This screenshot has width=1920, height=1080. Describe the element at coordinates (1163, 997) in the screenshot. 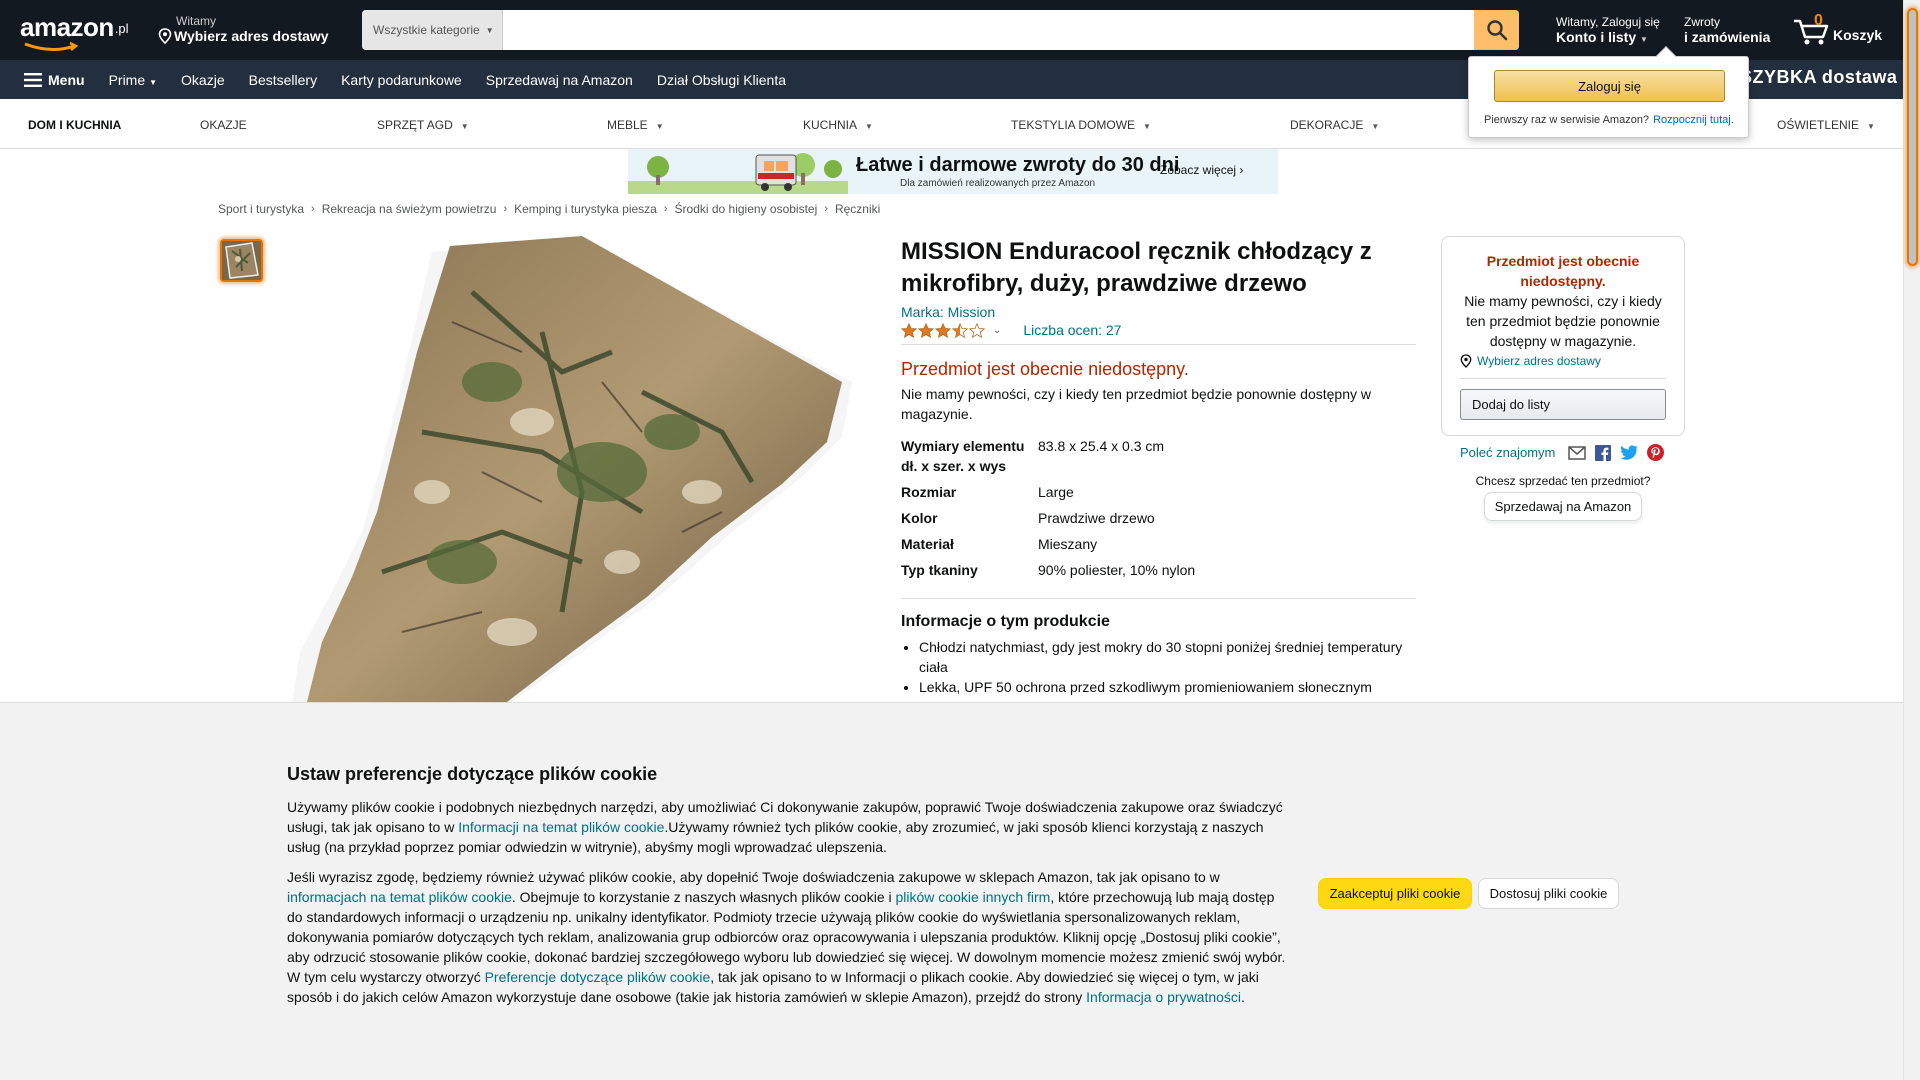

I see `privacy-notice-link: Informacja o prywatności` at that location.